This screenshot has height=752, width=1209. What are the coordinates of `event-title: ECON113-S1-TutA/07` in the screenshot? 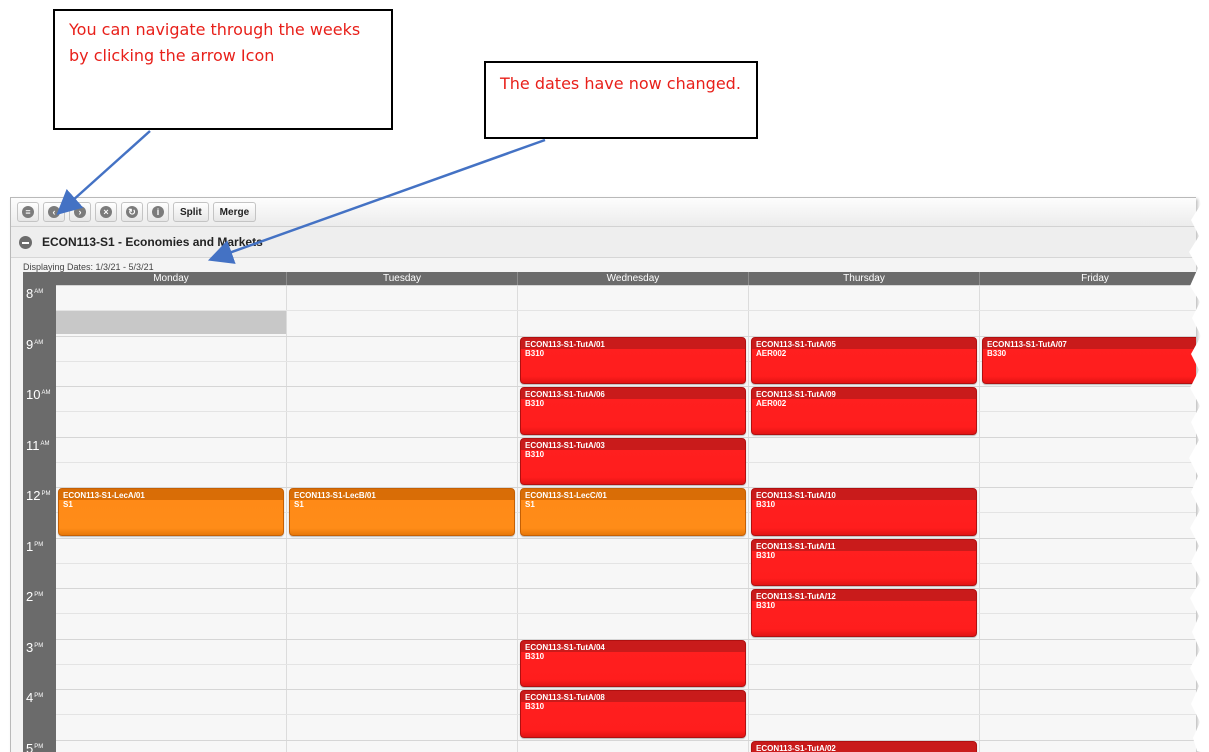 It's located at (1089, 343).